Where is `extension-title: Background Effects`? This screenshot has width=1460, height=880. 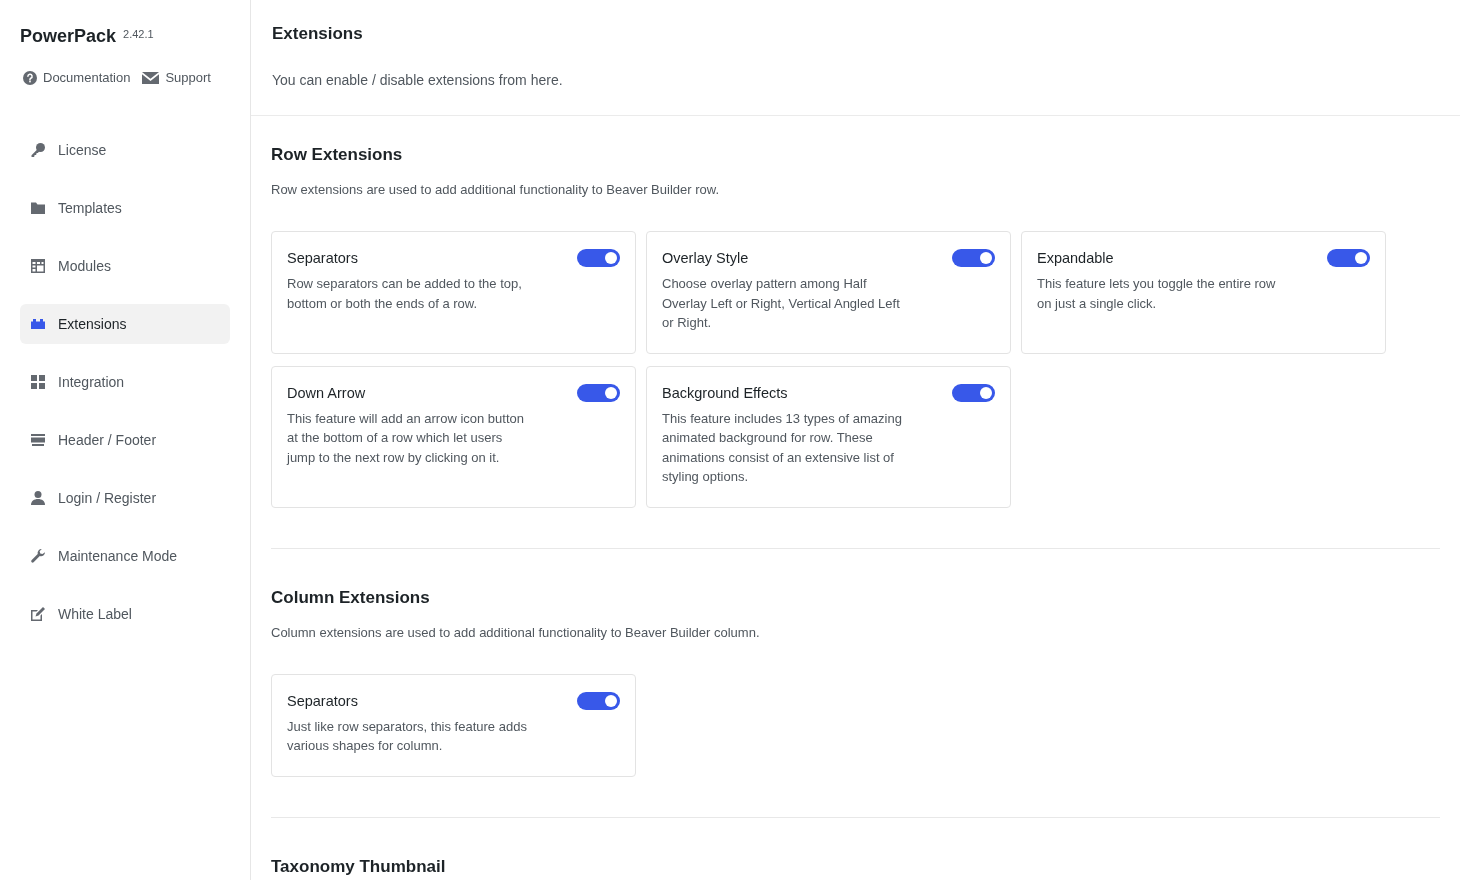
extension-title: Background Effects is located at coordinates (725, 393).